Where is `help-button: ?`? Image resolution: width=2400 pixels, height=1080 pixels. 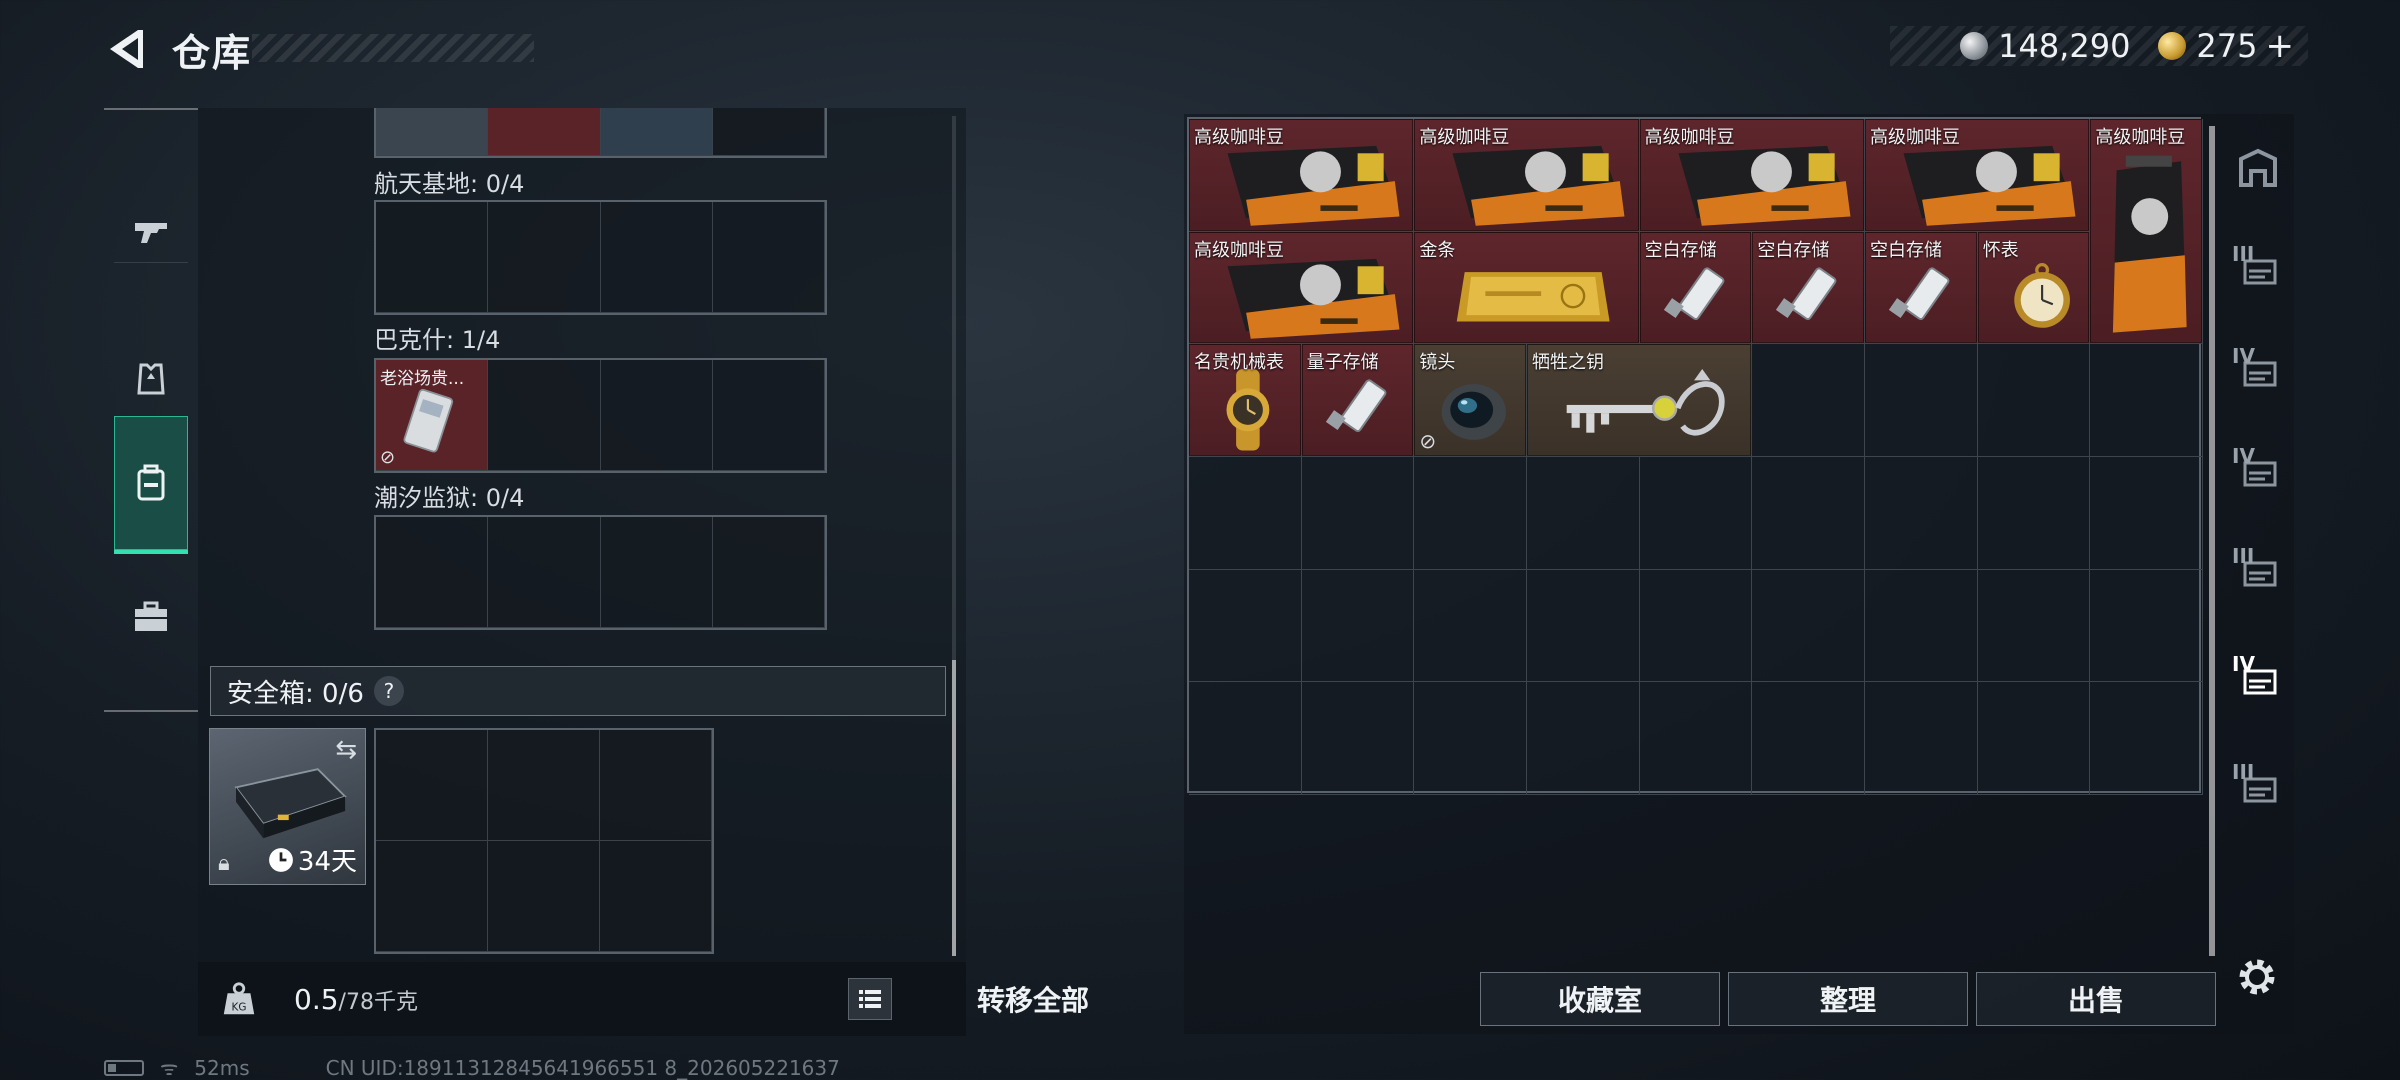 help-button: ? is located at coordinates (388, 691).